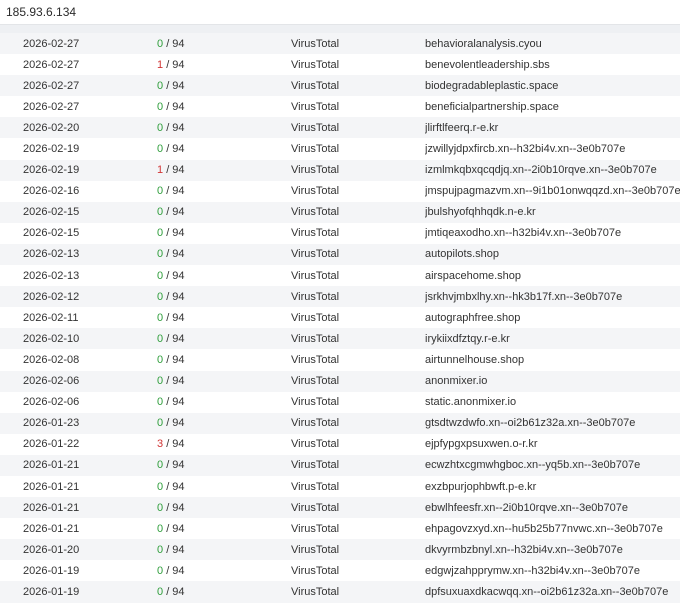 Image resolution: width=680 pixels, height=603 pixels. I want to click on detection-score: 1 / 94, so click(224, 170).